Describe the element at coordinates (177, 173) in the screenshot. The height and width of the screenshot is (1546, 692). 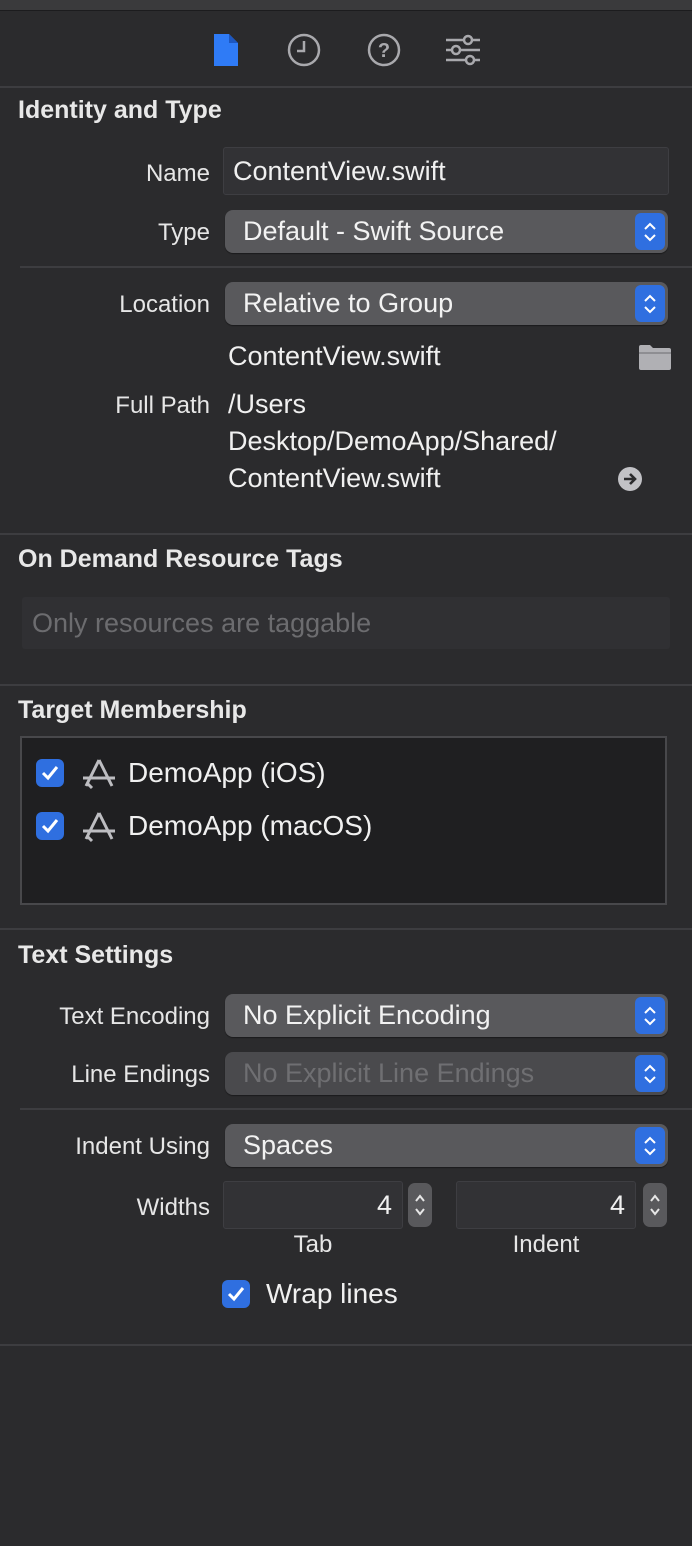
I see `name-label: Name` at that location.